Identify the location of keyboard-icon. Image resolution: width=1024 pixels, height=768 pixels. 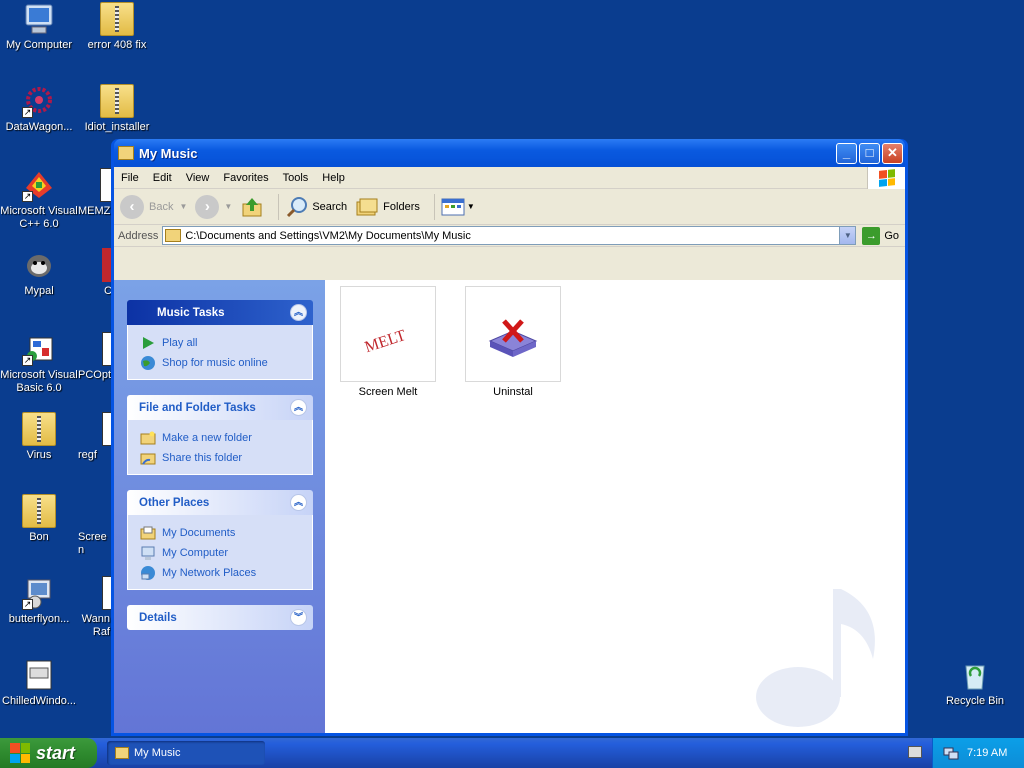
(915, 752).